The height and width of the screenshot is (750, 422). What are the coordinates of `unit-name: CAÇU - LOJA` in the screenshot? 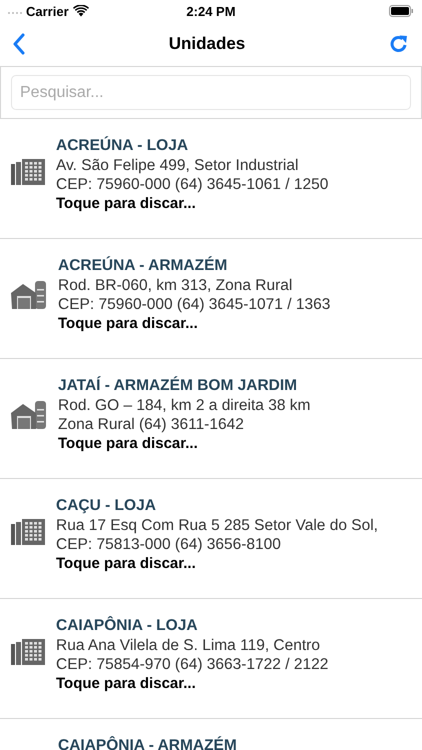 It's located at (106, 506).